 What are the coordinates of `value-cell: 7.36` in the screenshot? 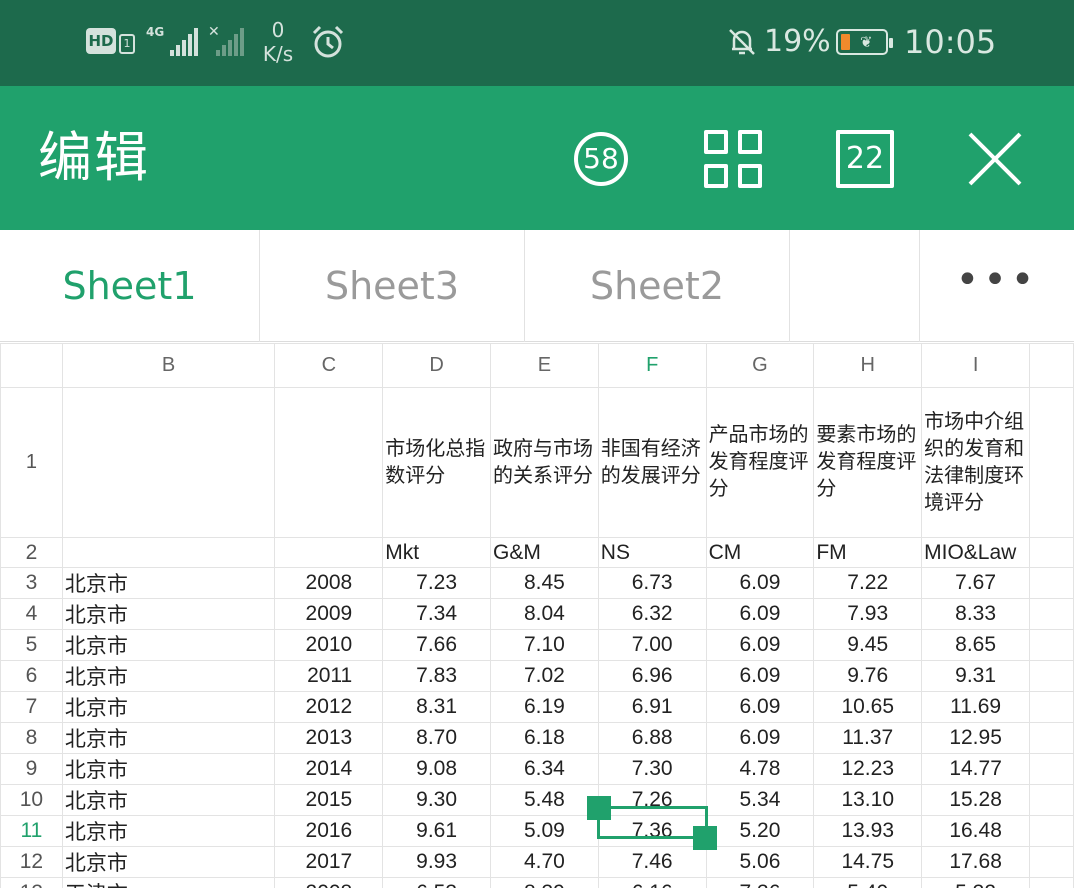 It's located at (652, 831).